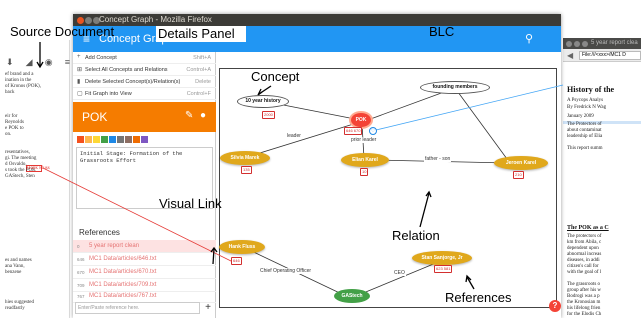  Describe the element at coordinates (442, 31) in the screenshot. I see `annotation-blc: BLC` at that location.